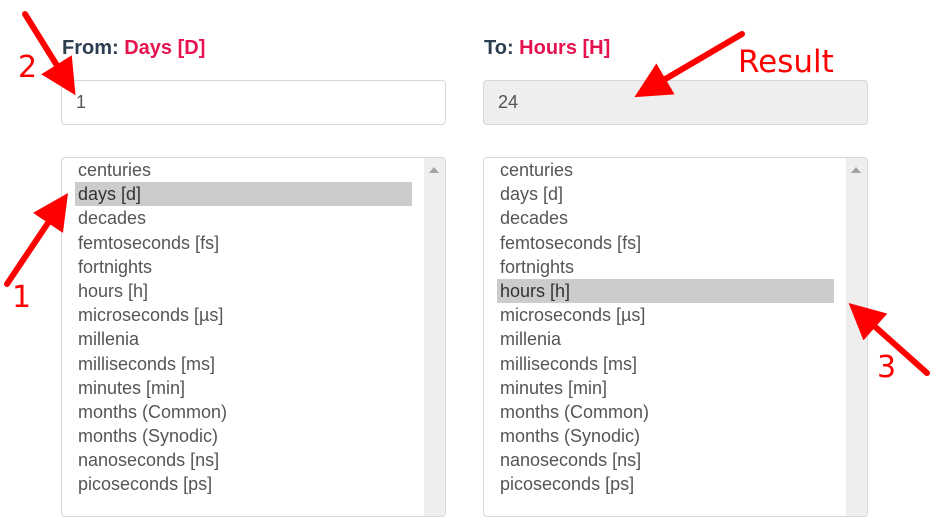  What do you see at coordinates (665, 339) in the screenshot?
I see `to-unit-option: millenia` at bounding box center [665, 339].